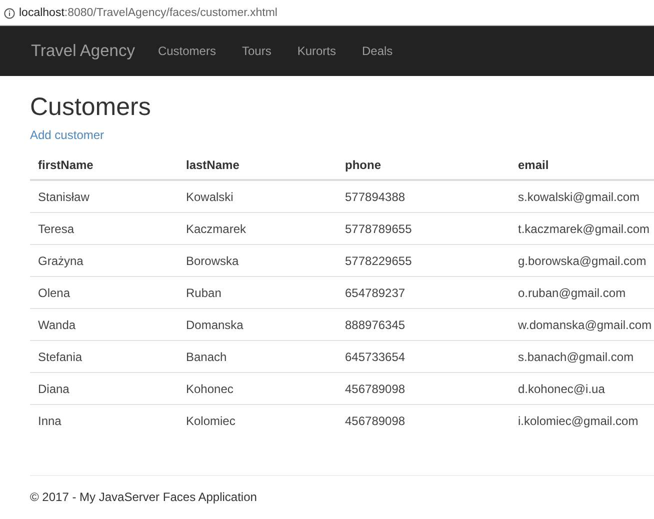 This screenshot has height=519, width=654. What do you see at coordinates (316, 51) in the screenshot?
I see `nav-link: Kurorts` at bounding box center [316, 51].